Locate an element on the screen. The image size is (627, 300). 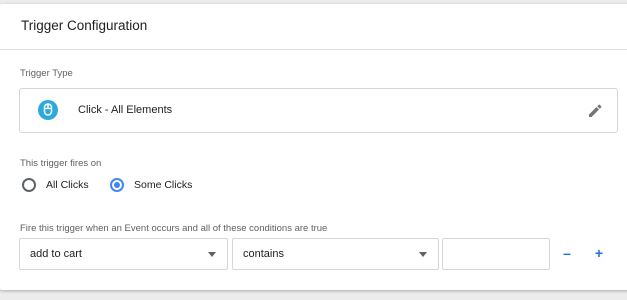
mouse-icon is located at coordinates (48, 110).